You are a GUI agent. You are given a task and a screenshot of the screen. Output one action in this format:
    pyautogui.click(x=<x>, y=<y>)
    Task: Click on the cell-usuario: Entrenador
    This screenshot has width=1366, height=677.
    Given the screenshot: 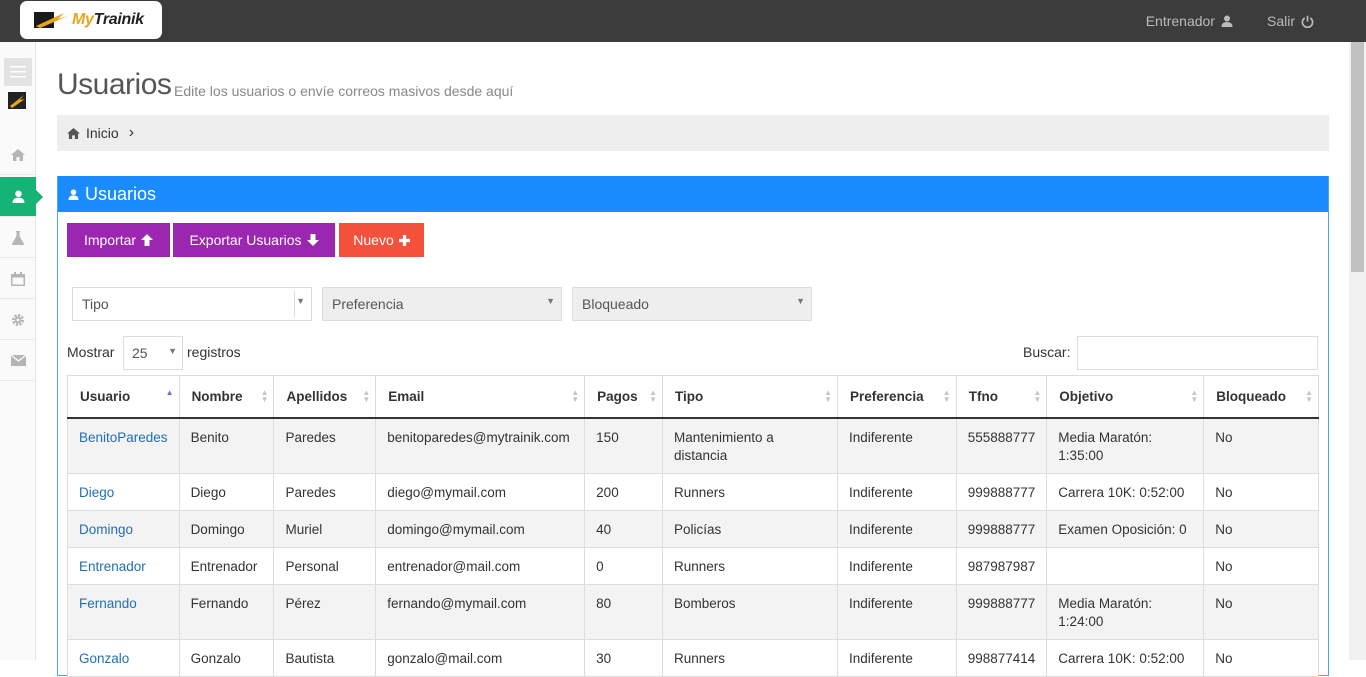 What is the action you would take?
    pyautogui.click(x=123, y=565)
    